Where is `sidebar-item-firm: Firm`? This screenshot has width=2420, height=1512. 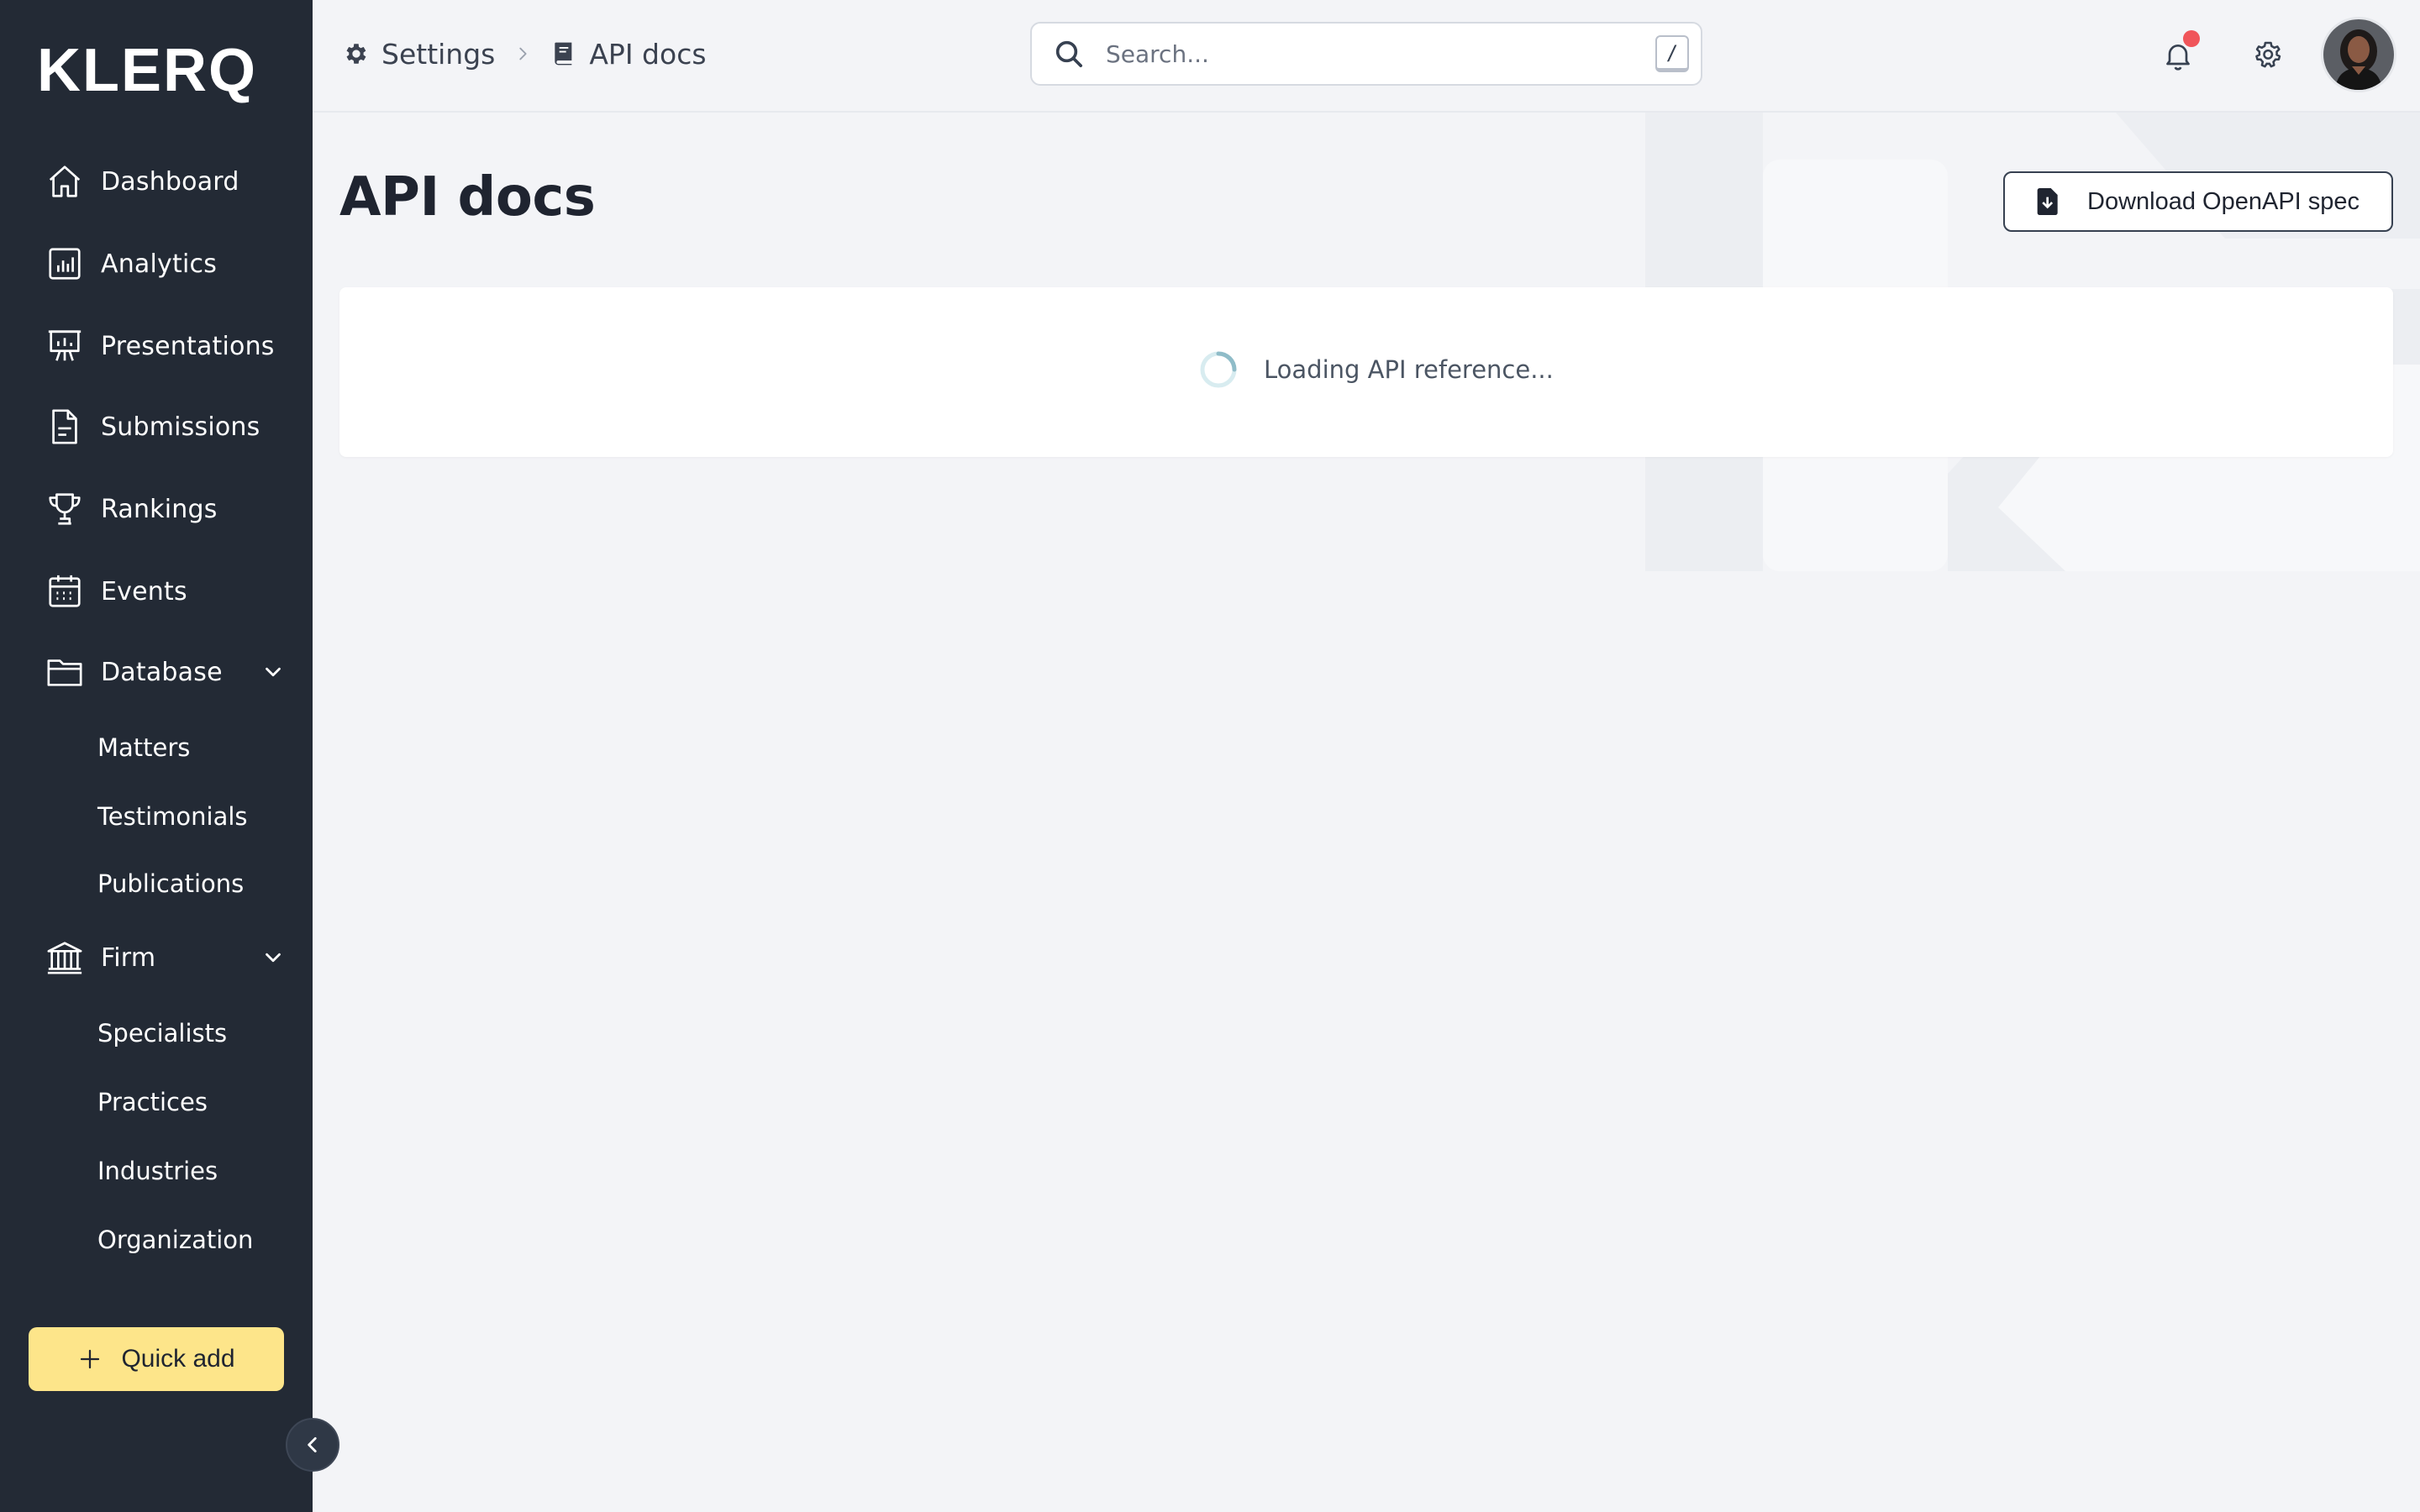 sidebar-item-firm: Firm is located at coordinates (161, 957).